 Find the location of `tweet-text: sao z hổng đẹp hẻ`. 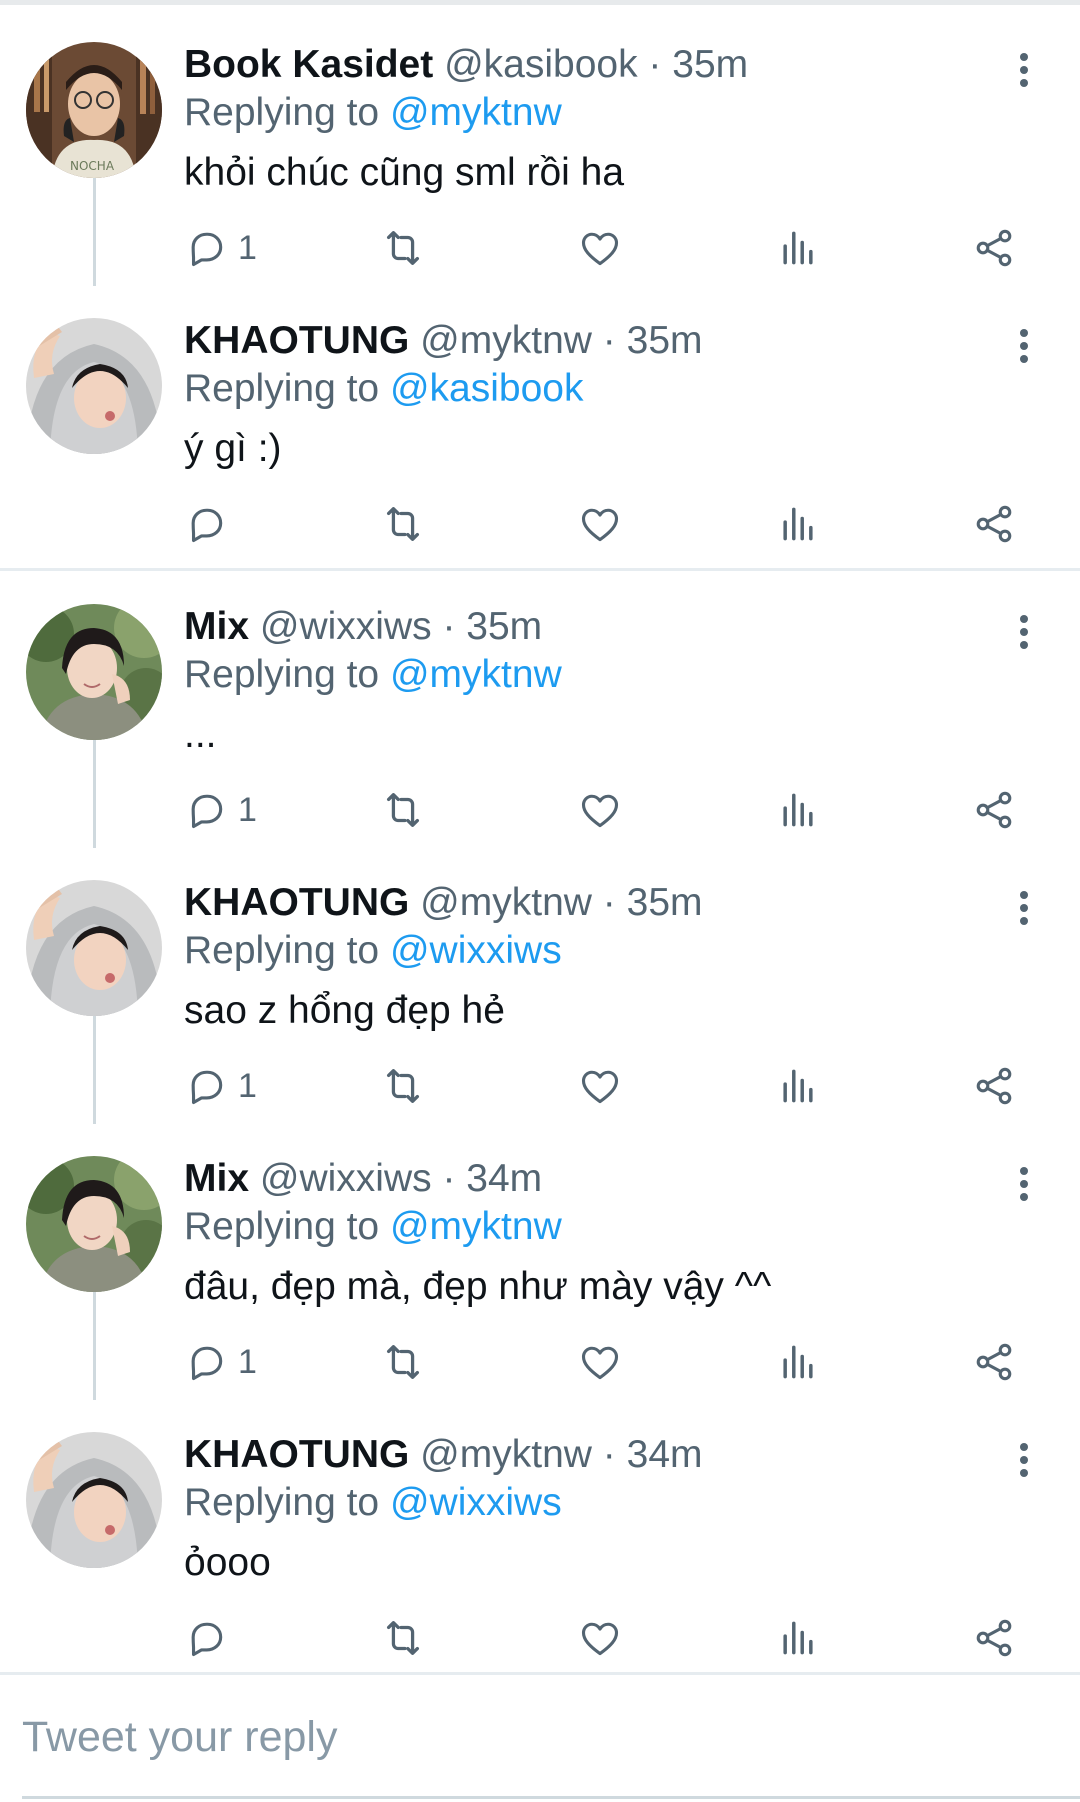

tweet-text: sao z hổng đẹp hẻ is located at coordinates (344, 1010).